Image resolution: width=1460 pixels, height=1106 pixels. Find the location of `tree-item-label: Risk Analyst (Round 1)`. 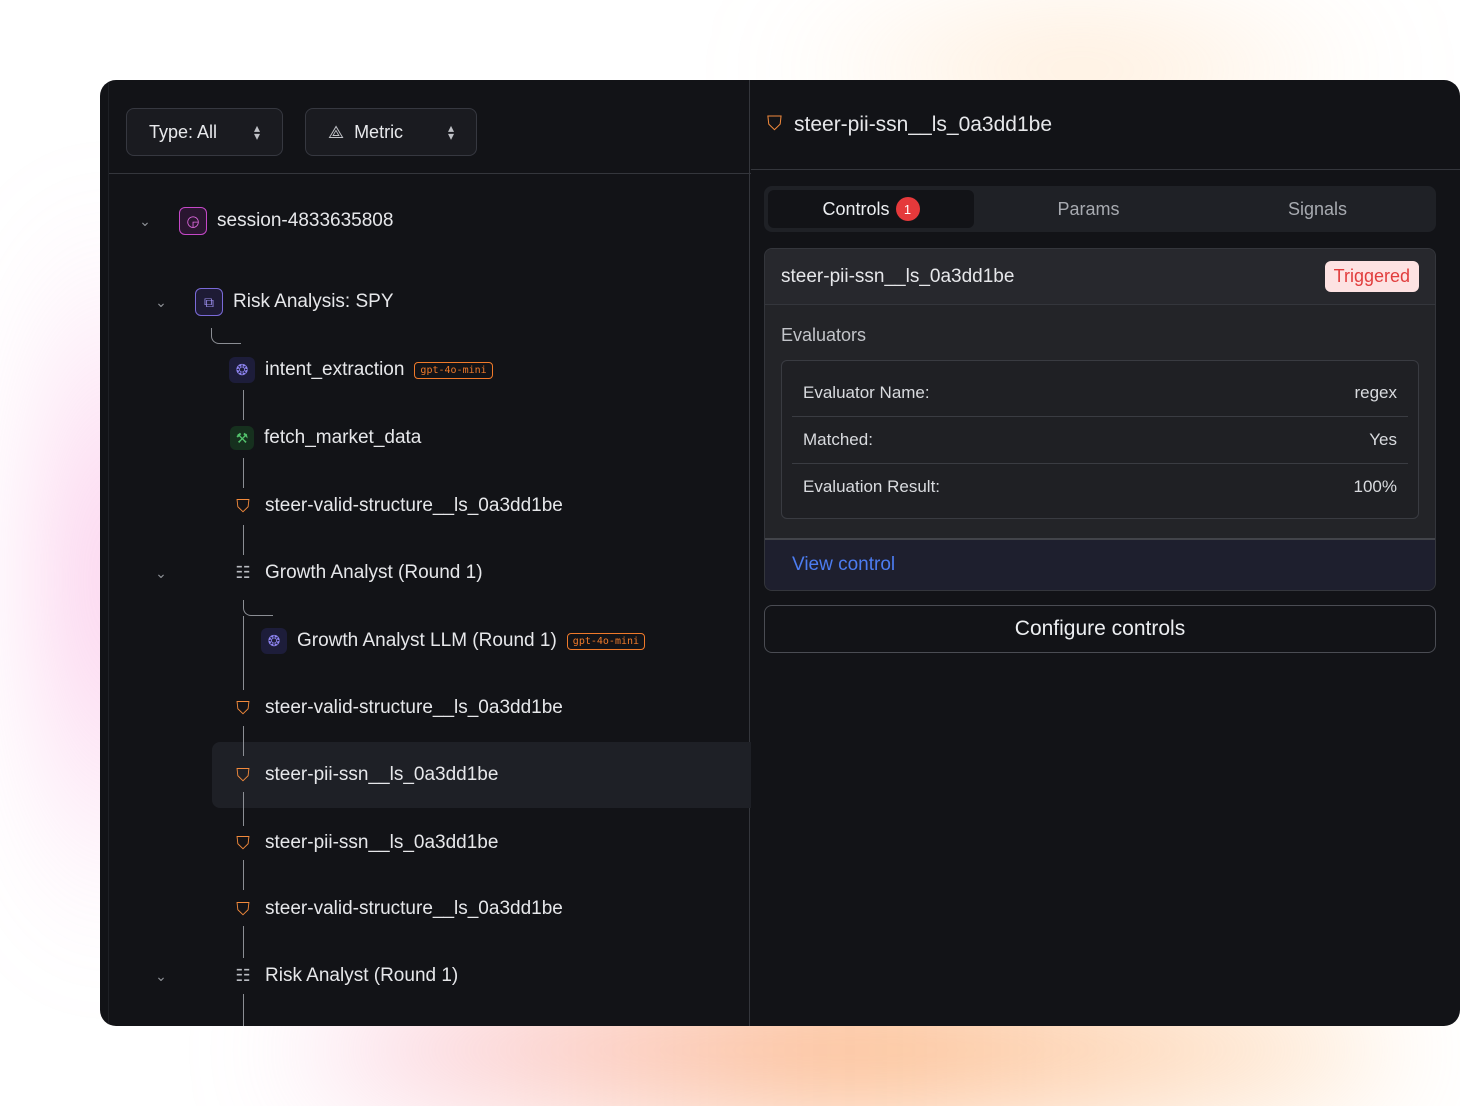

tree-item-label: Risk Analyst (Round 1) is located at coordinates (362, 975).